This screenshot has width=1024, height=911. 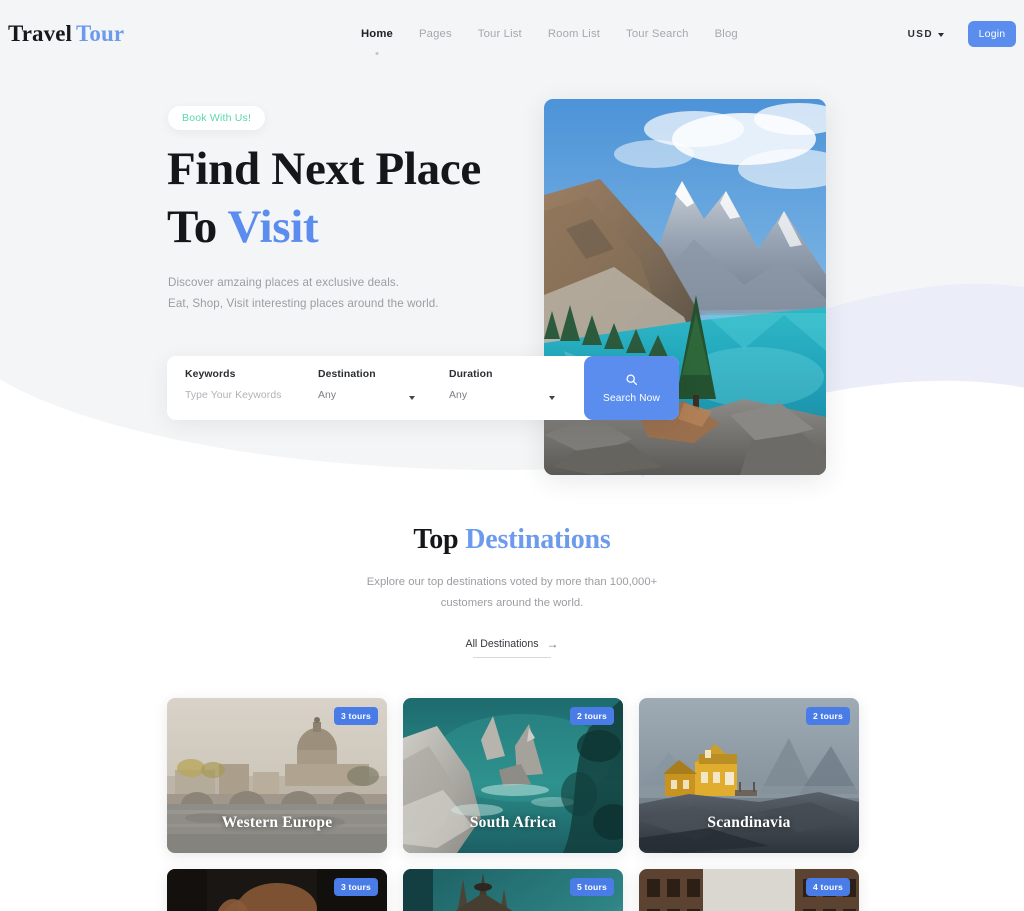 What do you see at coordinates (217, 118) in the screenshot?
I see `book-with-us-badge: Book With Us!` at bounding box center [217, 118].